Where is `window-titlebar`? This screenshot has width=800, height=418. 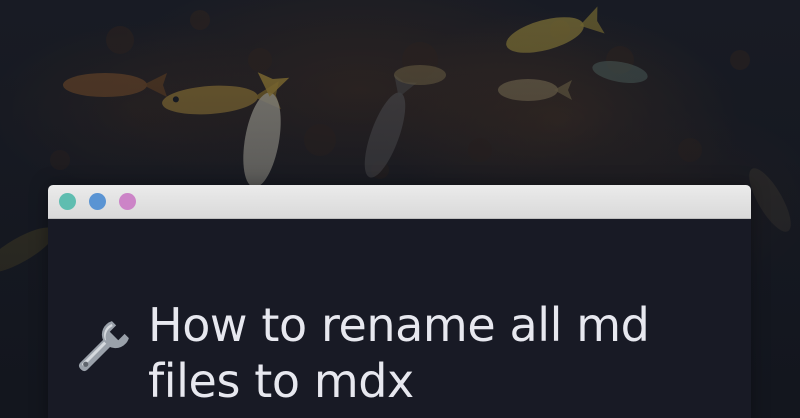
window-titlebar is located at coordinates (399, 202).